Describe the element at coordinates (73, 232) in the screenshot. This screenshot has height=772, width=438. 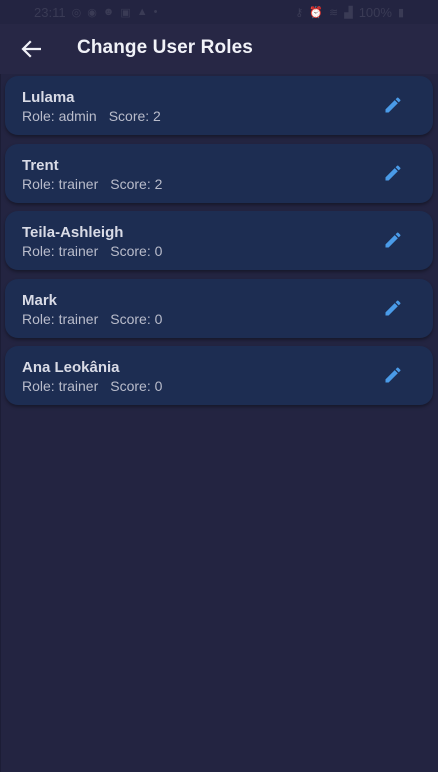
I see `user-name: Teila-Ashleigh` at that location.